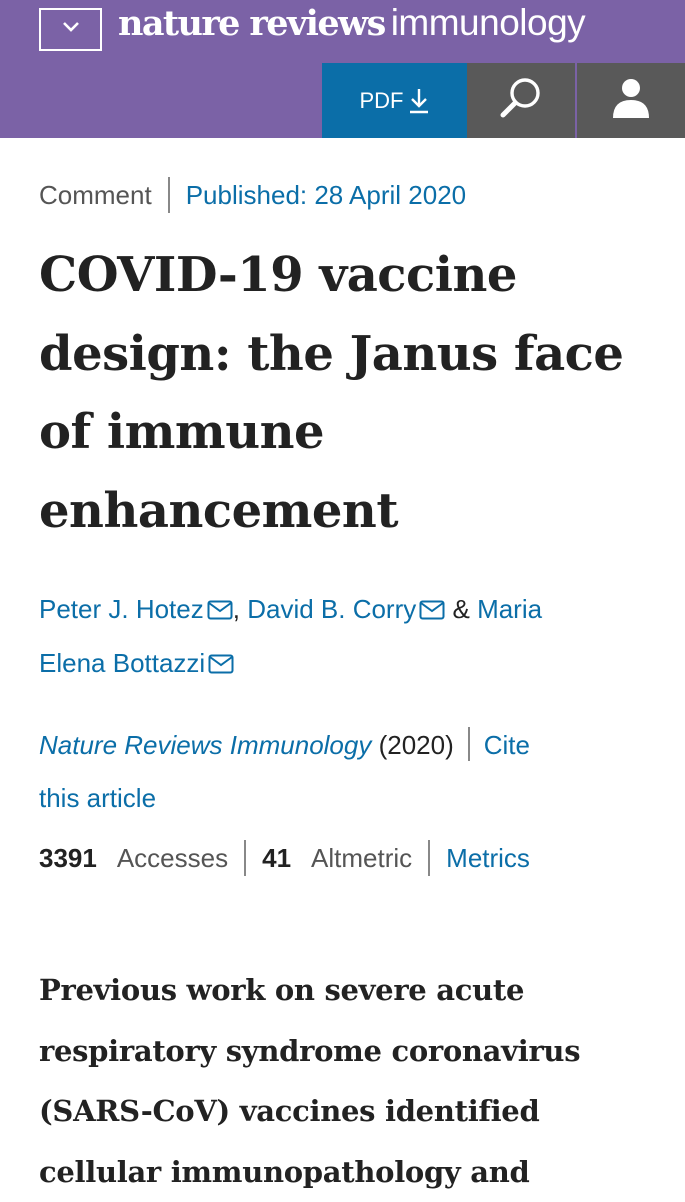  What do you see at coordinates (331, 609) in the screenshot?
I see `author-link: David B. Corry` at bounding box center [331, 609].